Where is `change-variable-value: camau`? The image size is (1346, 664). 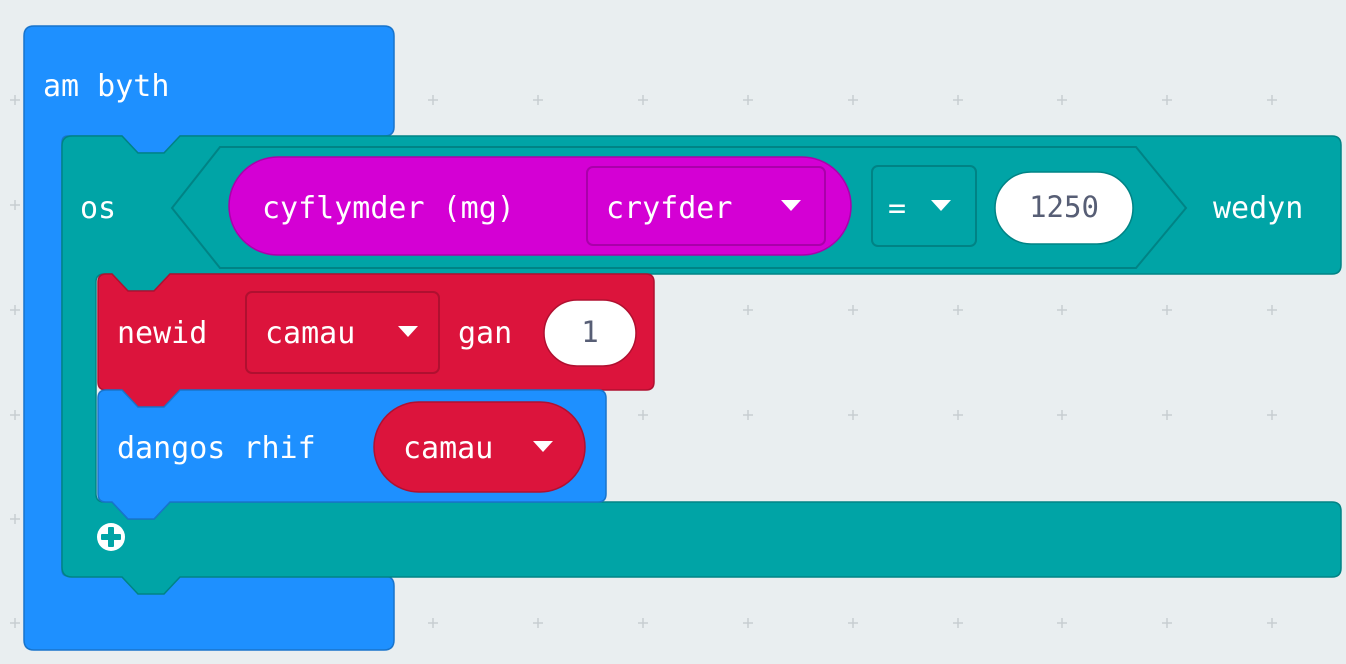
change-variable-value: camau is located at coordinates (310, 333).